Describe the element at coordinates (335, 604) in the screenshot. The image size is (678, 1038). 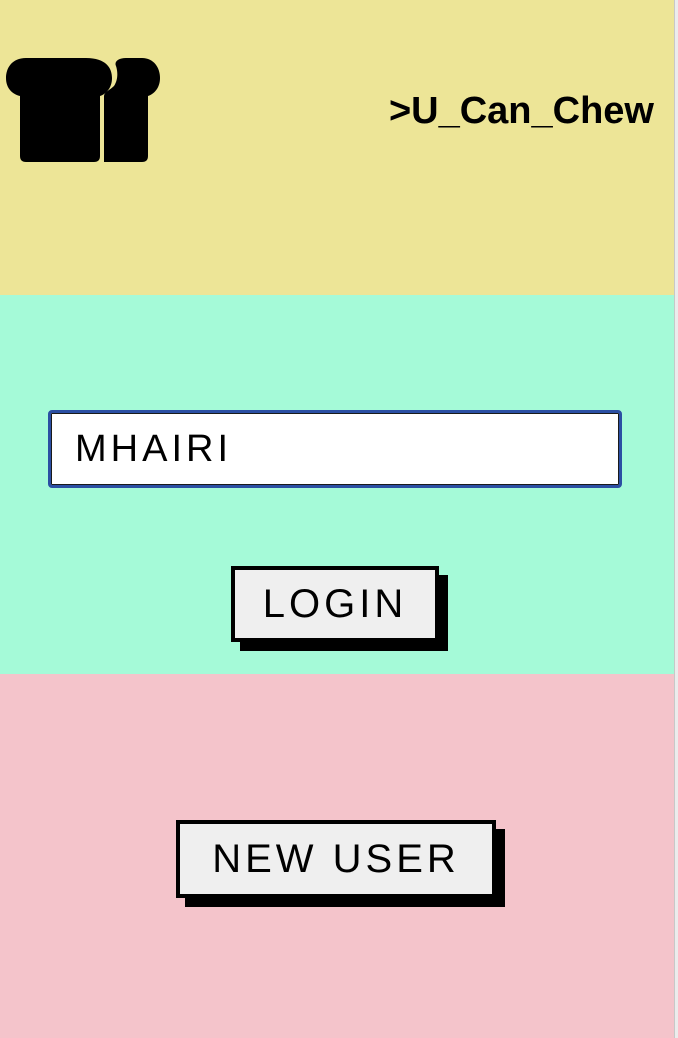
I see `login-button: LOGIN` at that location.